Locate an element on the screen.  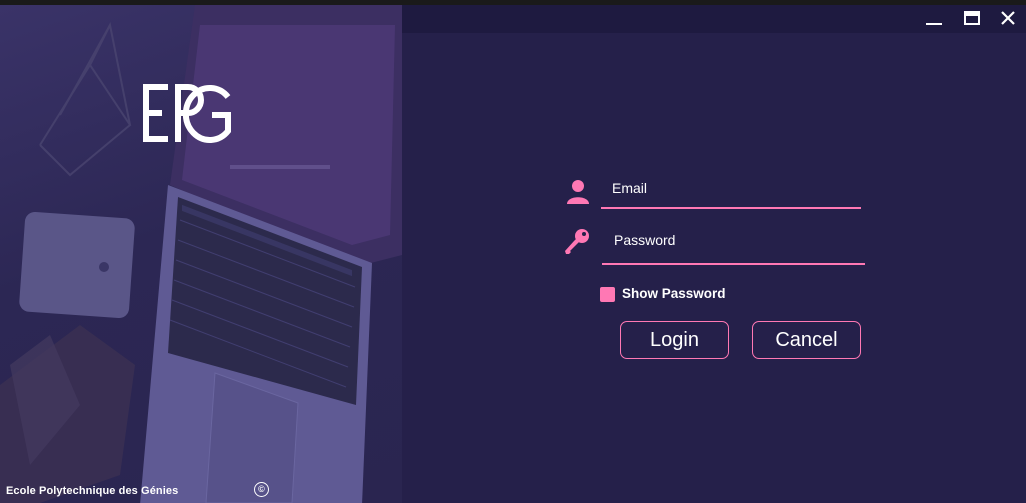
maximize-icon is located at coordinates (972, 18).